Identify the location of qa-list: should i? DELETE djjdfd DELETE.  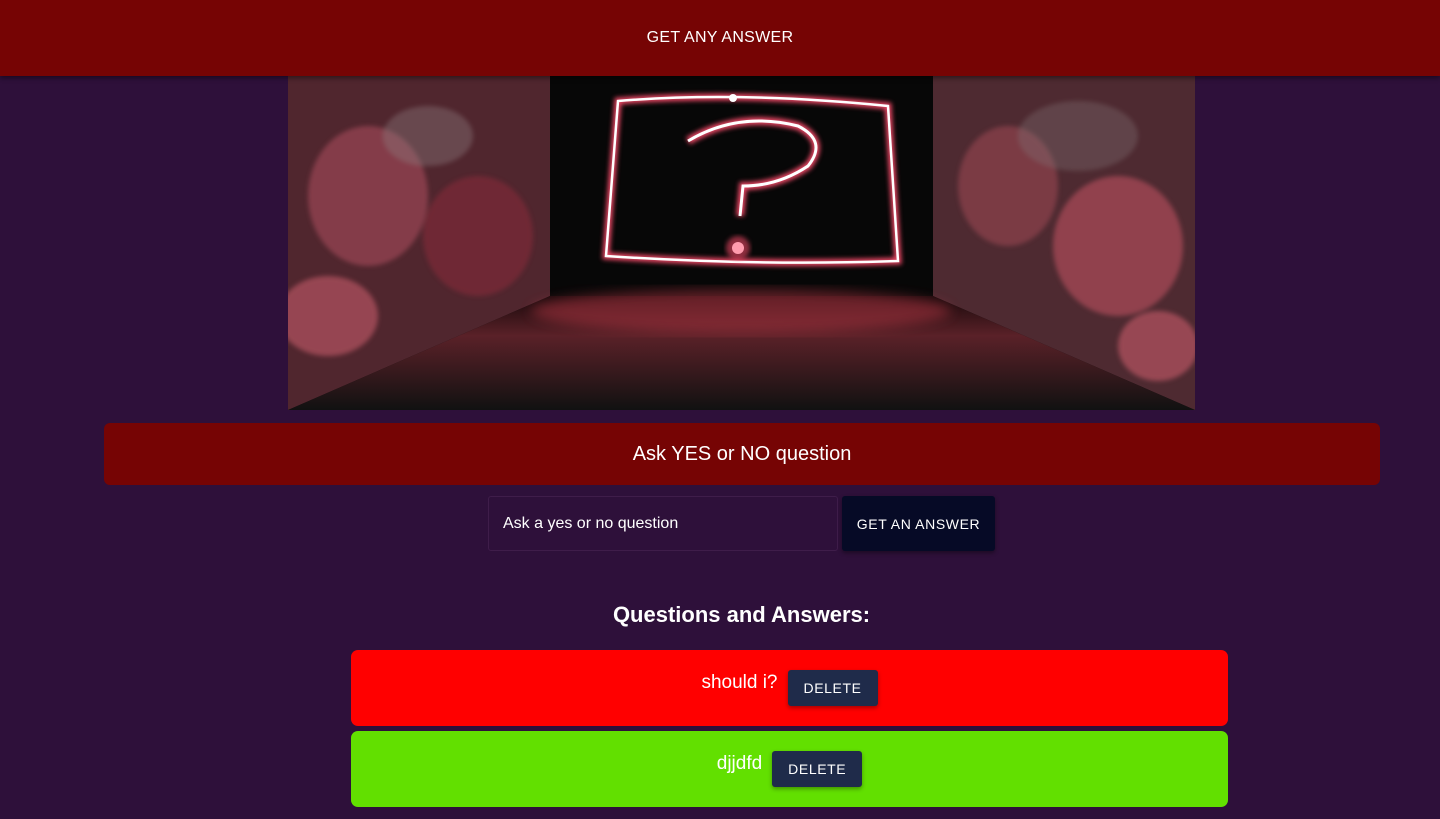
(789, 731).